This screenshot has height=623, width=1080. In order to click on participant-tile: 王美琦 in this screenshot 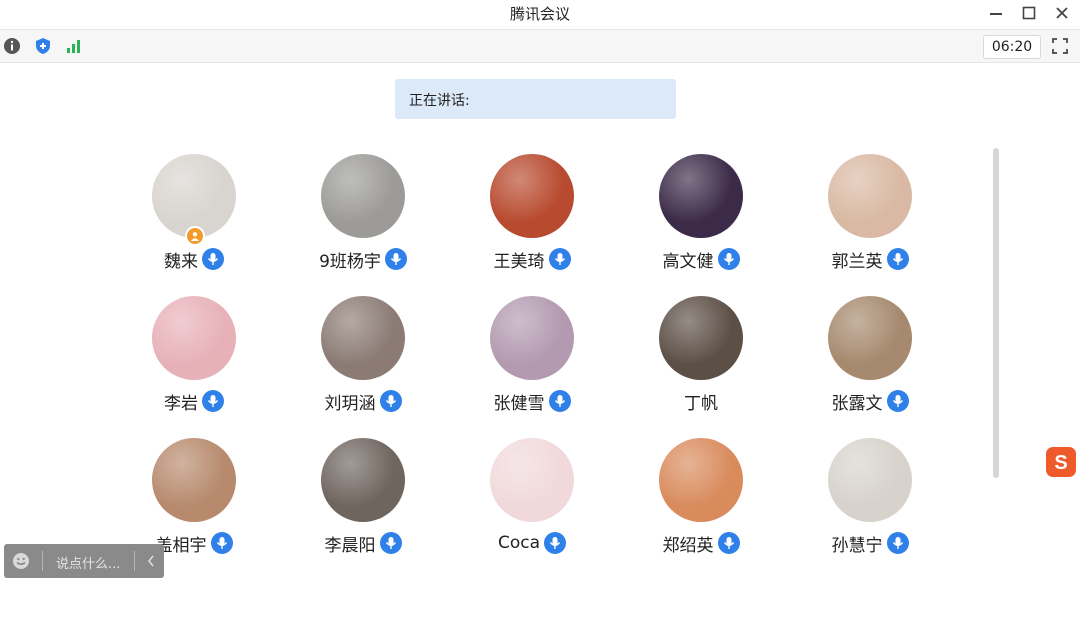, I will do `click(562, 221)`.